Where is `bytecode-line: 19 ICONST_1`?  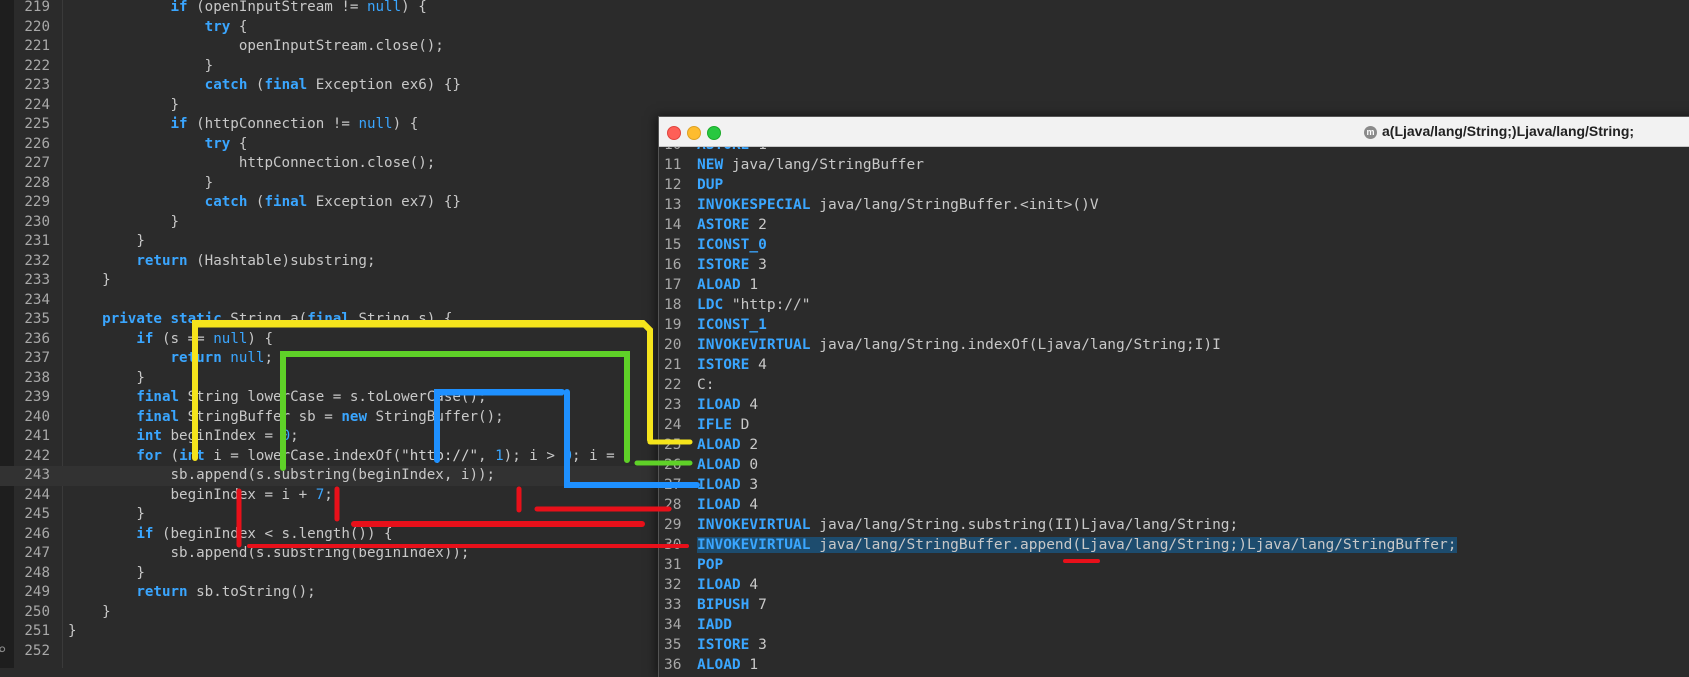
bytecode-line: 19 ICONST_1 is located at coordinates (713, 325).